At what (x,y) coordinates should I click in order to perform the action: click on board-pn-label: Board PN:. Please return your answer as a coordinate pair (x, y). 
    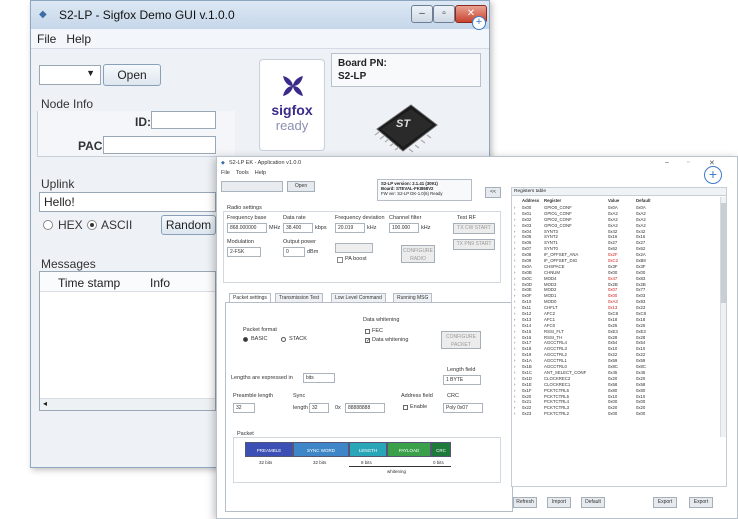
    Looking at the image, I should click on (362, 63).